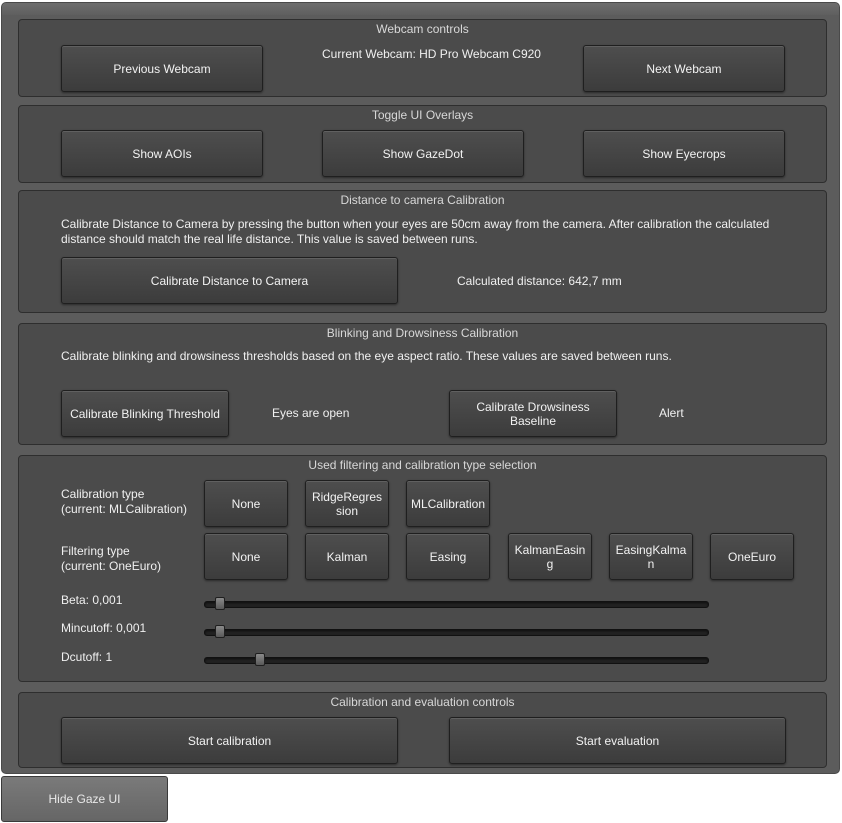 Image resolution: width=842 pixels, height=823 pixels. I want to click on calibrate-drowsiness-button: Calibrate Drowsiness Baseline, so click(533, 413).